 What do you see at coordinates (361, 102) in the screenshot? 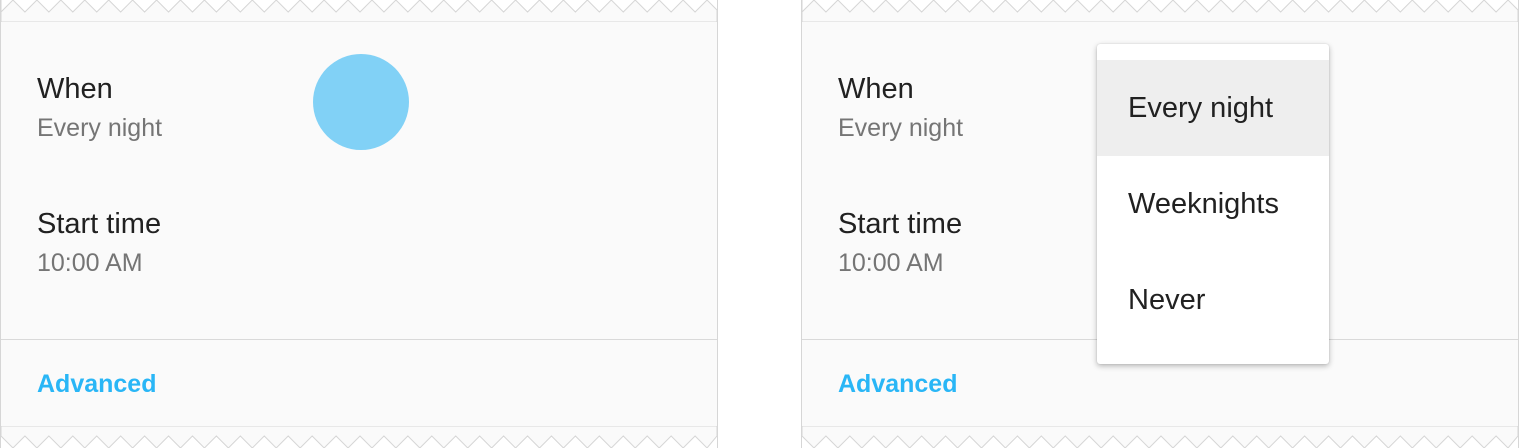
I see `touch-indicator` at bounding box center [361, 102].